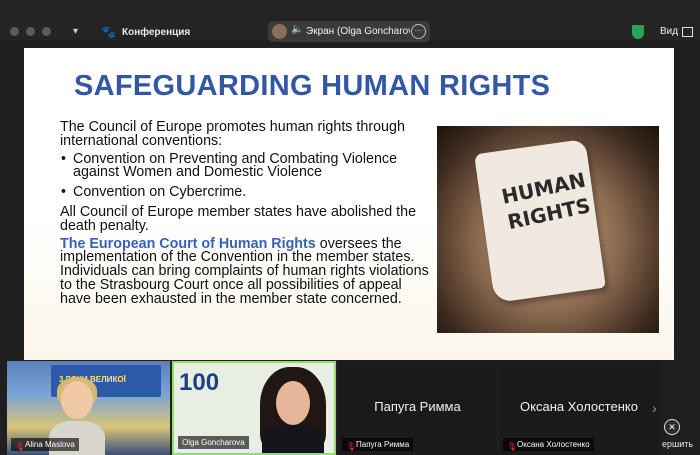 The width and height of the screenshot is (700, 455). What do you see at coordinates (638, 32) in the screenshot?
I see `security-shield-icon` at bounding box center [638, 32].